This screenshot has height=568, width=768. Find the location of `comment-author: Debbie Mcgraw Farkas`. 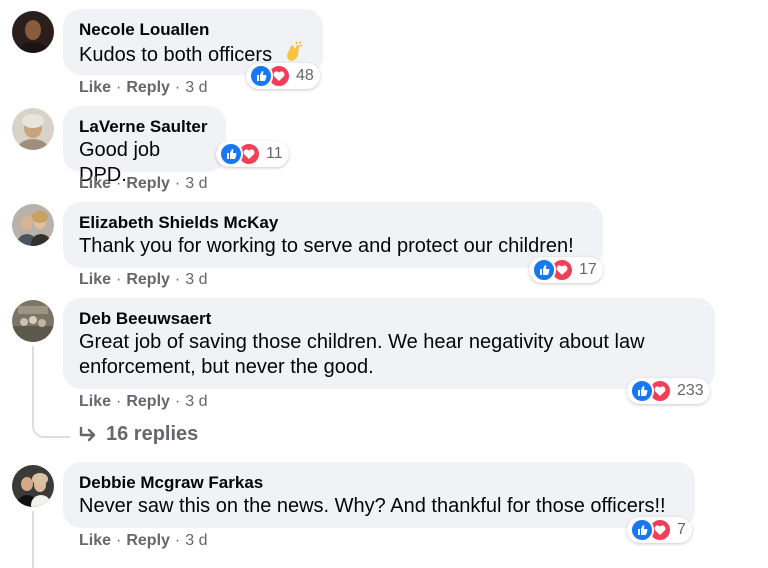

comment-author: Debbie Mcgraw Farkas is located at coordinates (379, 483).